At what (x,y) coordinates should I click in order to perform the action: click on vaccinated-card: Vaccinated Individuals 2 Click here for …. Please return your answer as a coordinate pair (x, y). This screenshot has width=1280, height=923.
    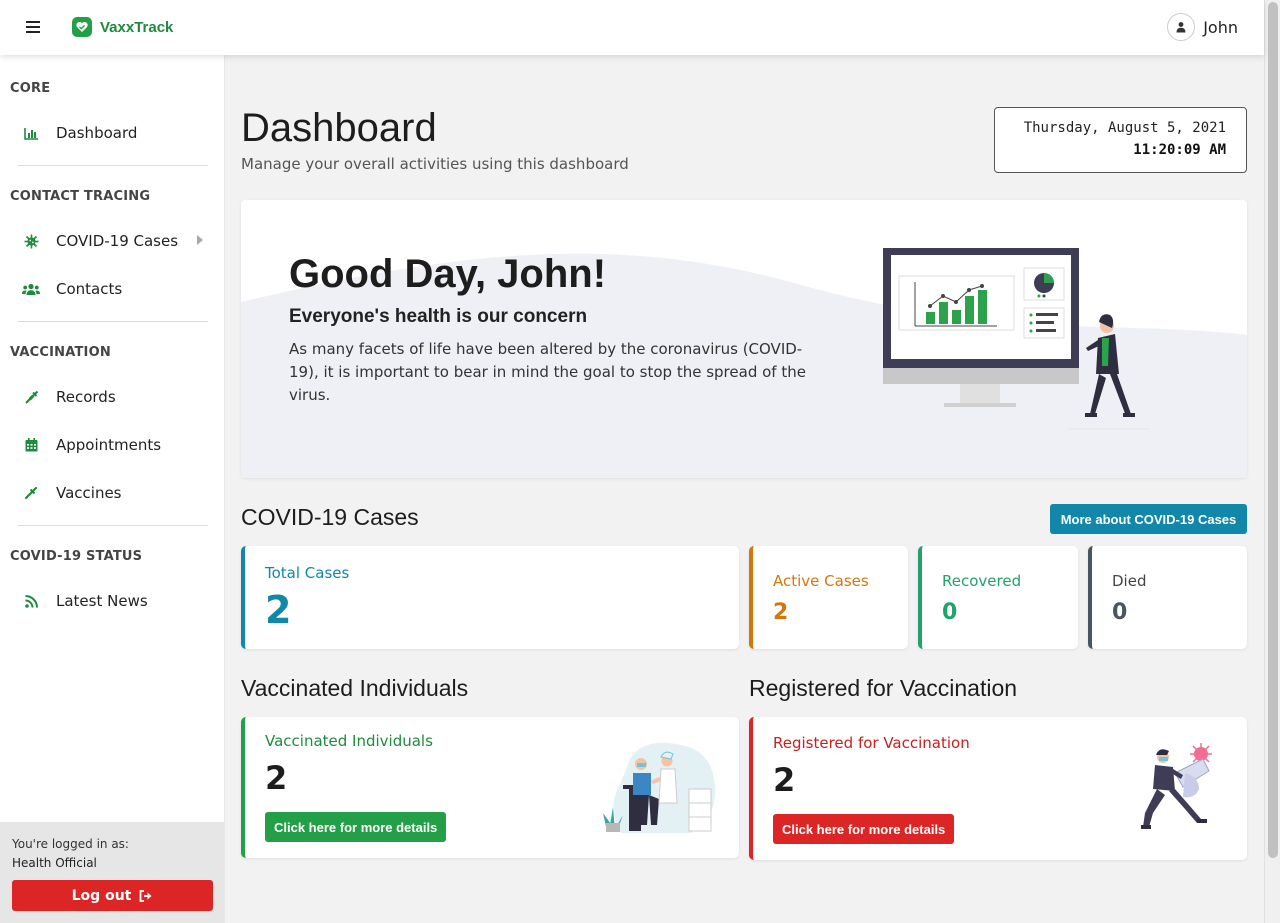
    Looking at the image, I should click on (490, 787).